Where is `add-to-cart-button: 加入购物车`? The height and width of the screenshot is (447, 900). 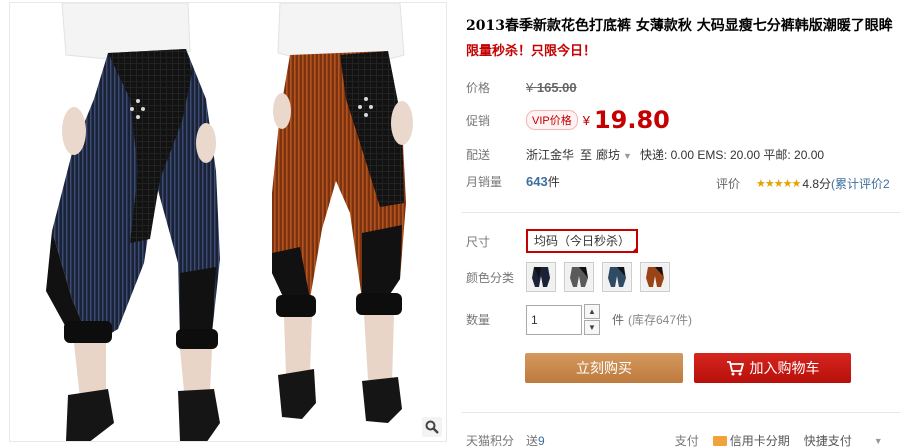
add-to-cart-button: 加入购物车 is located at coordinates (772, 368).